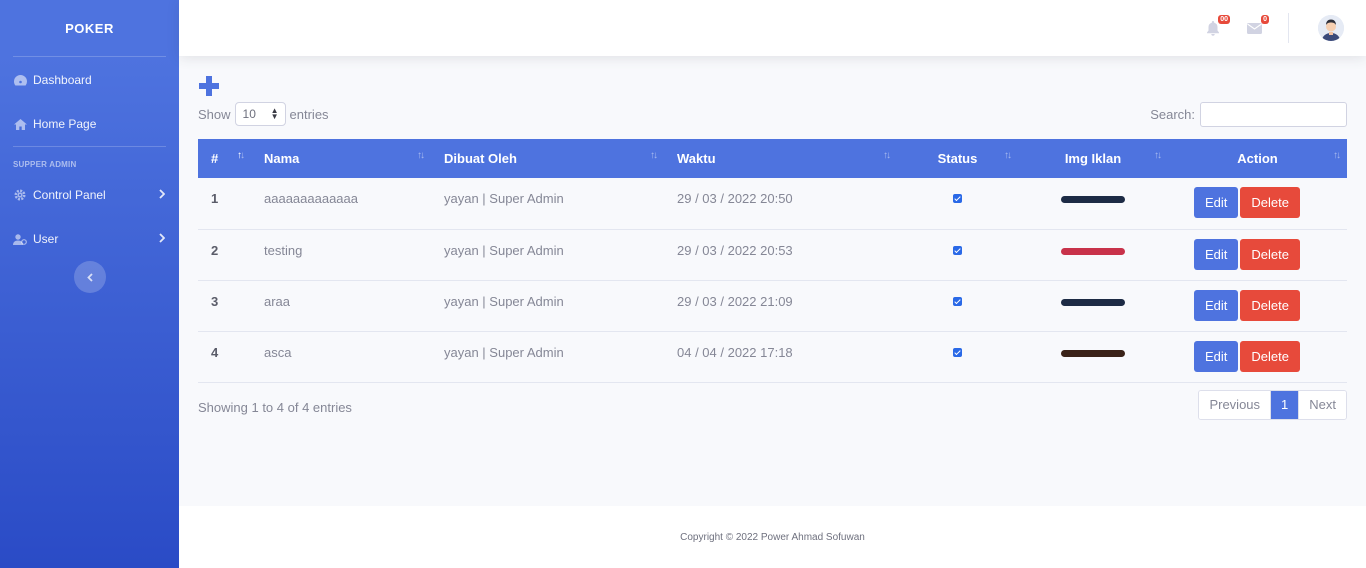  Describe the element at coordinates (1265, 19) in the screenshot. I see `messages-badge: 0` at that location.